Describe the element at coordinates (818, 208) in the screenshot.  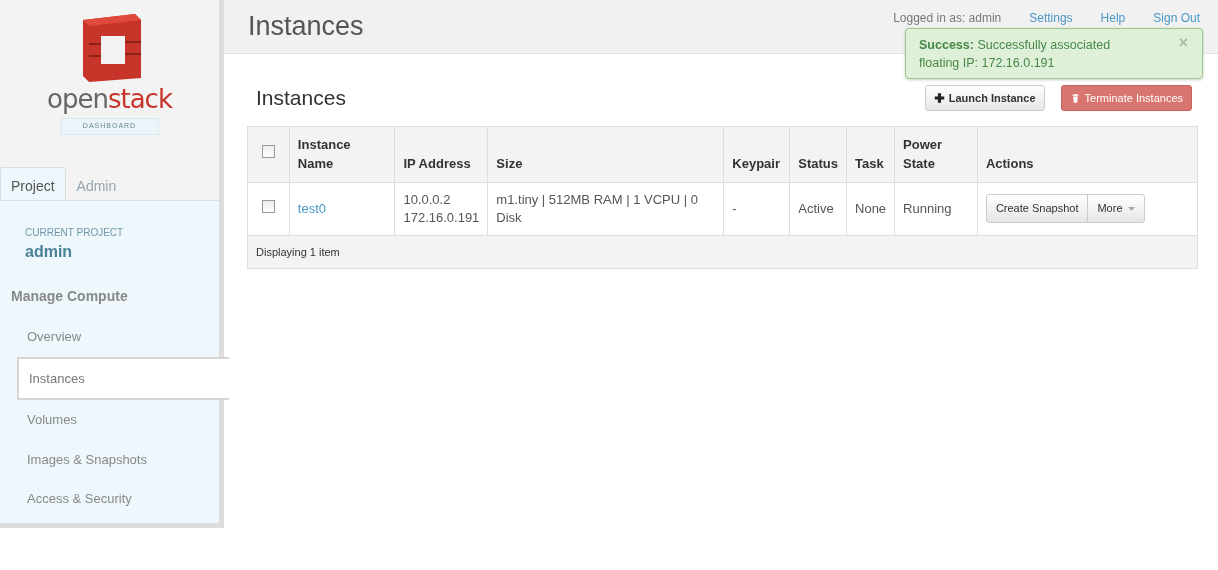
I see `table-cell: Active` at that location.